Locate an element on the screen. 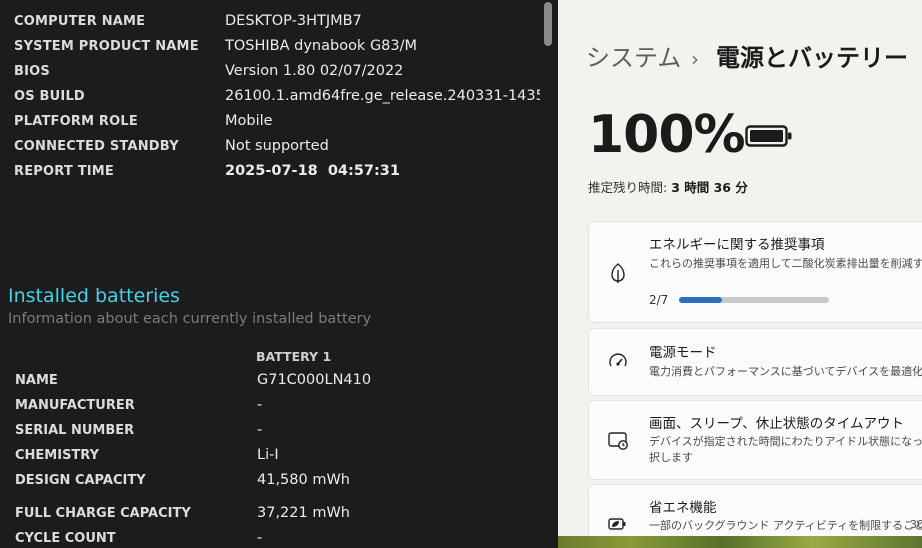 This screenshot has height=548, width=922. battery-saver-icon is located at coordinates (617, 524).